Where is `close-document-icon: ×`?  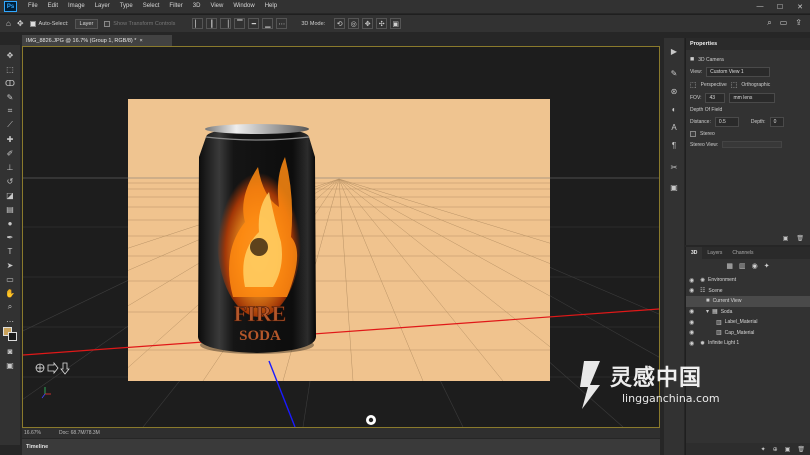
close-document-icon: × is located at coordinates (140, 41).